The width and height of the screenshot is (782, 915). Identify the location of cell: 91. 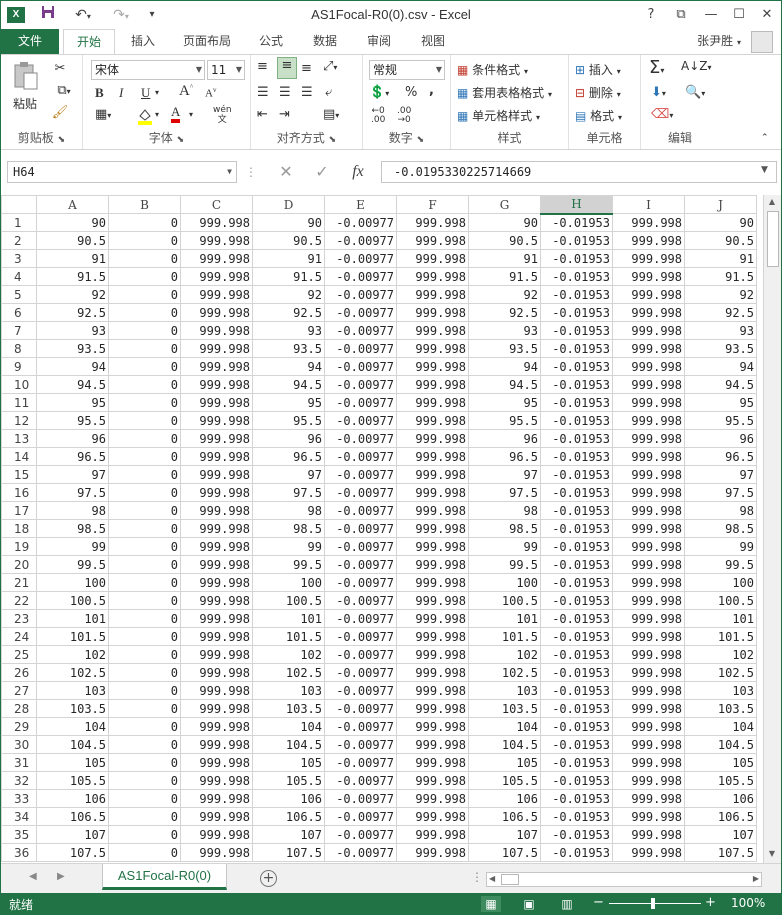
(72, 258).